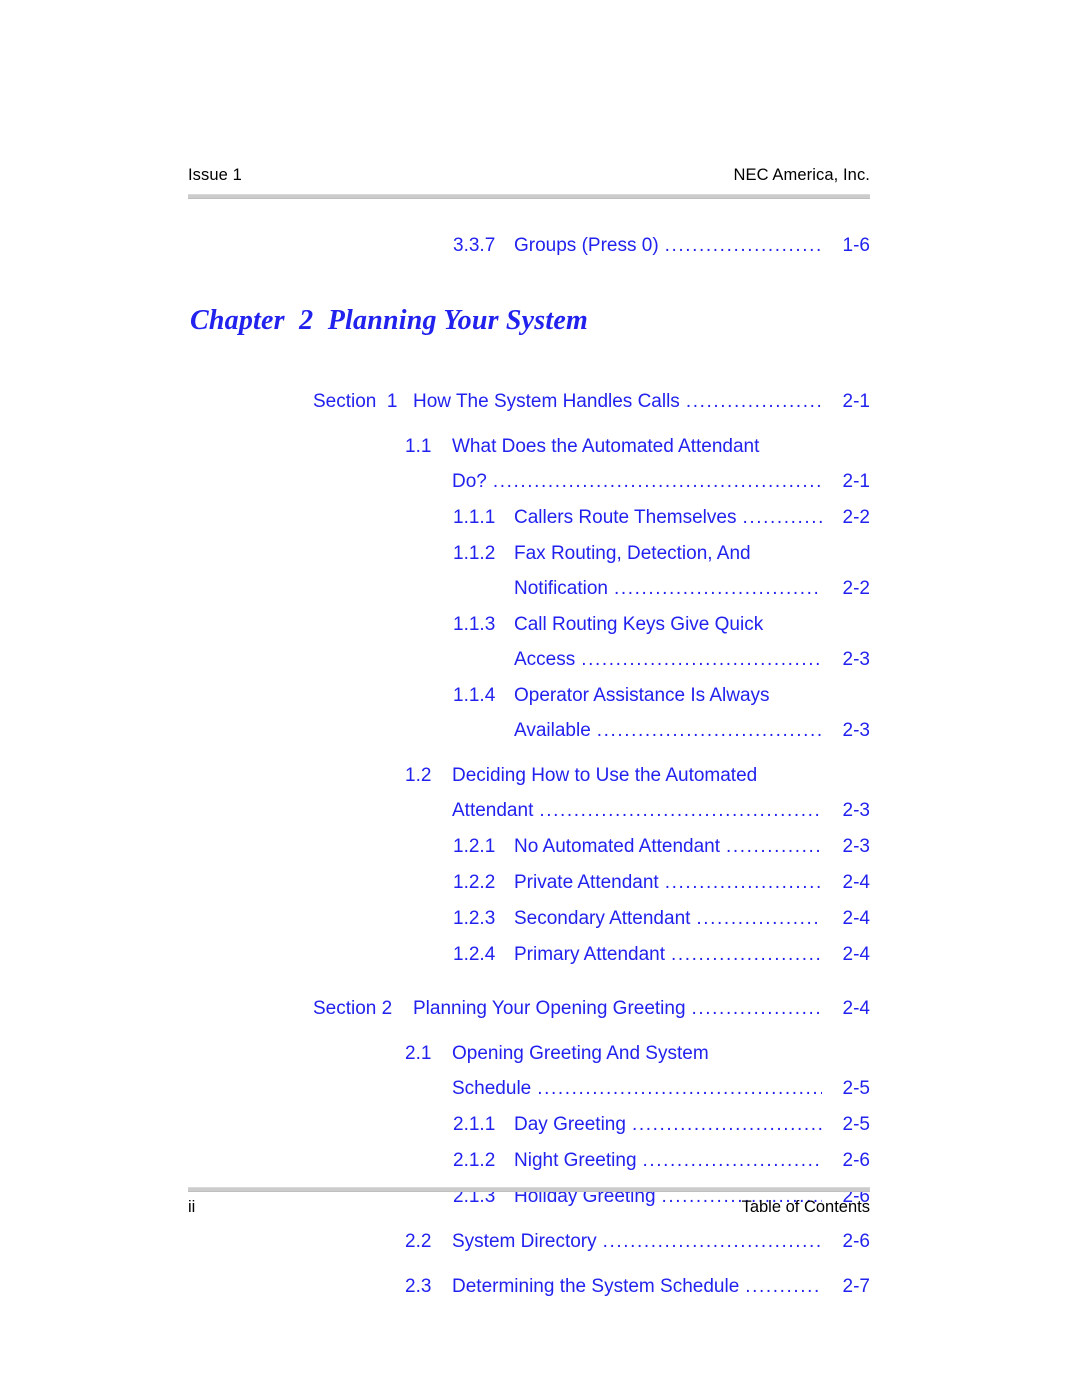  What do you see at coordinates (856, 245) in the screenshot?
I see `toc-entry-page-number: 1-6` at bounding box center [856, 245].